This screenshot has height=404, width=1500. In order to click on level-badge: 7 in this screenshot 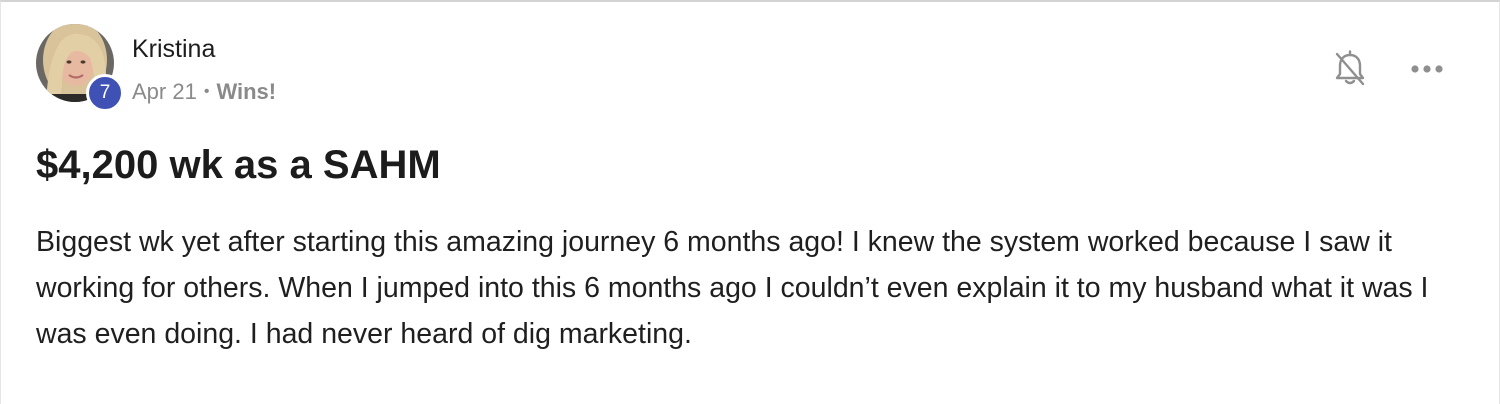, I will do `click(105, 93)`.